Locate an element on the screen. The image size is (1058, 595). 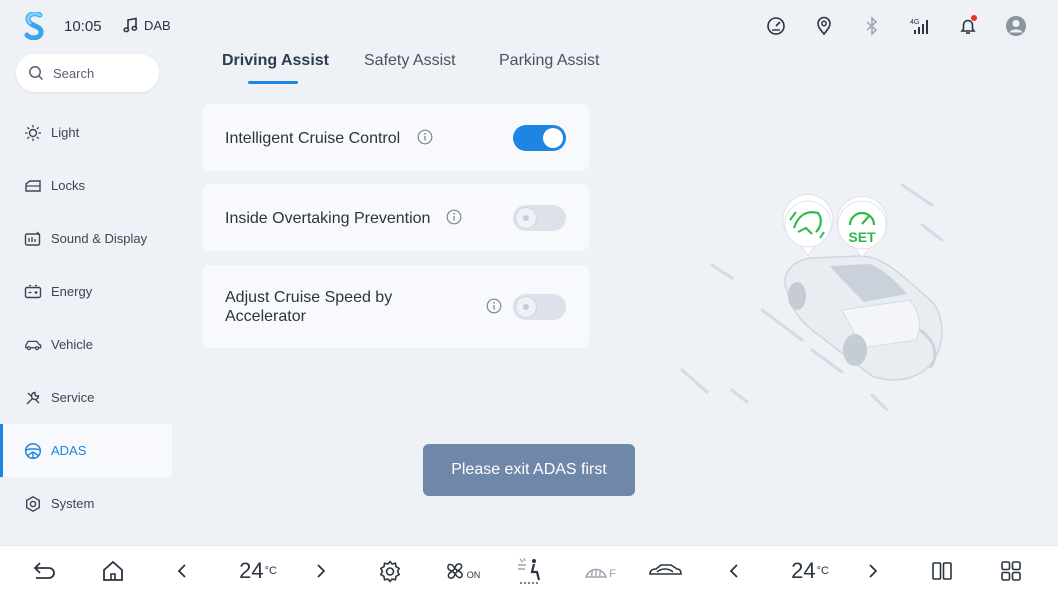
light-icon is located at coordinates (33, 133).